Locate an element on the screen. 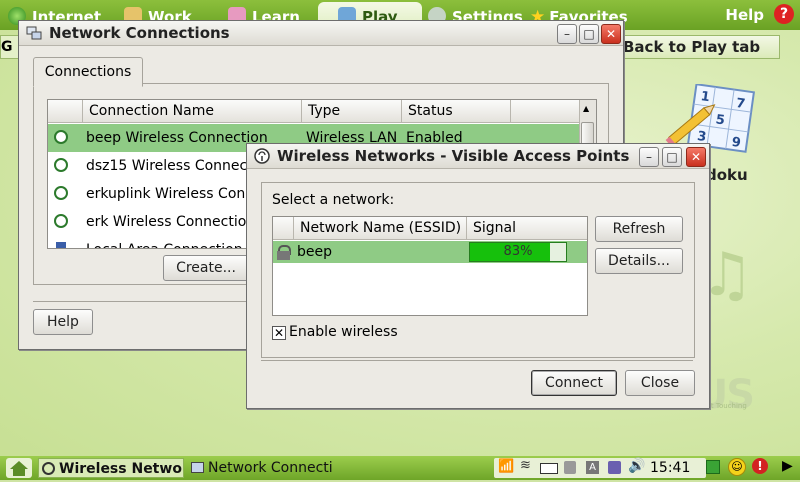 This screenshot has height=482, width=800. column-header-status: Status is located at coordinates (456, 111).